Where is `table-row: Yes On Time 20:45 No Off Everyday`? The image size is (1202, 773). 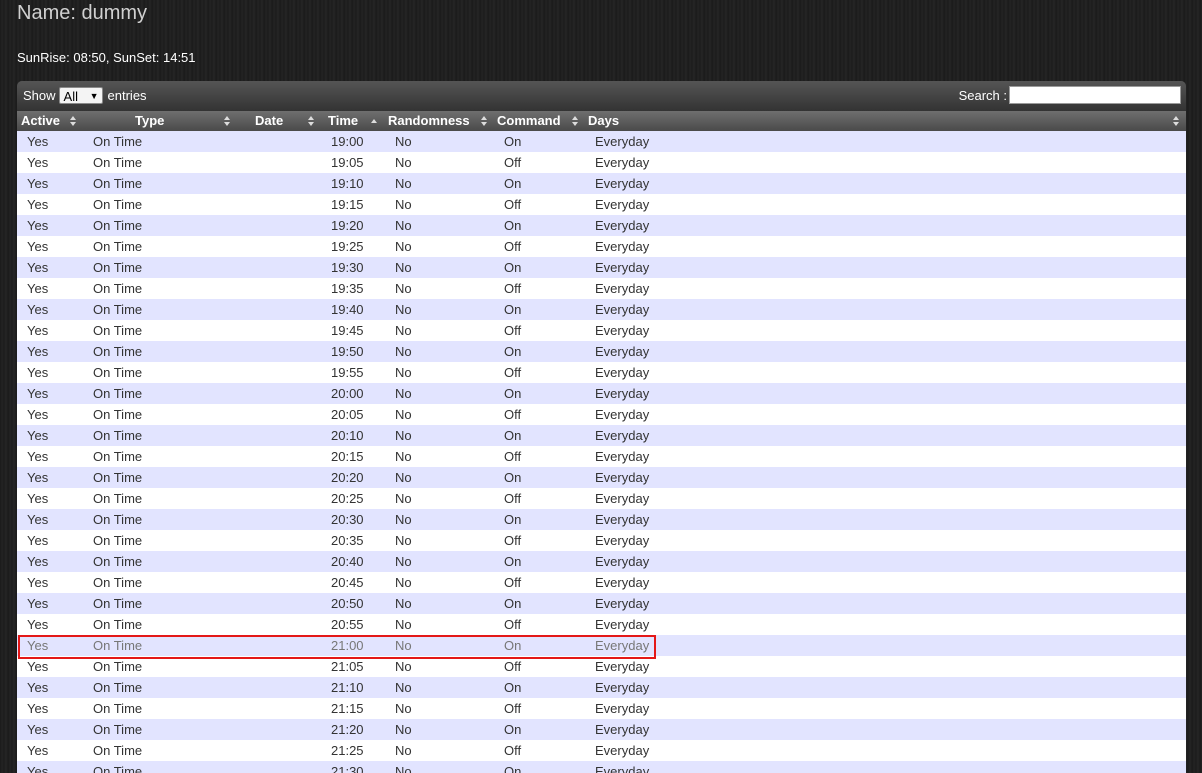
table-row: Yes On Time 20:45 No Off Everyday is located at coordinates (601, 582).